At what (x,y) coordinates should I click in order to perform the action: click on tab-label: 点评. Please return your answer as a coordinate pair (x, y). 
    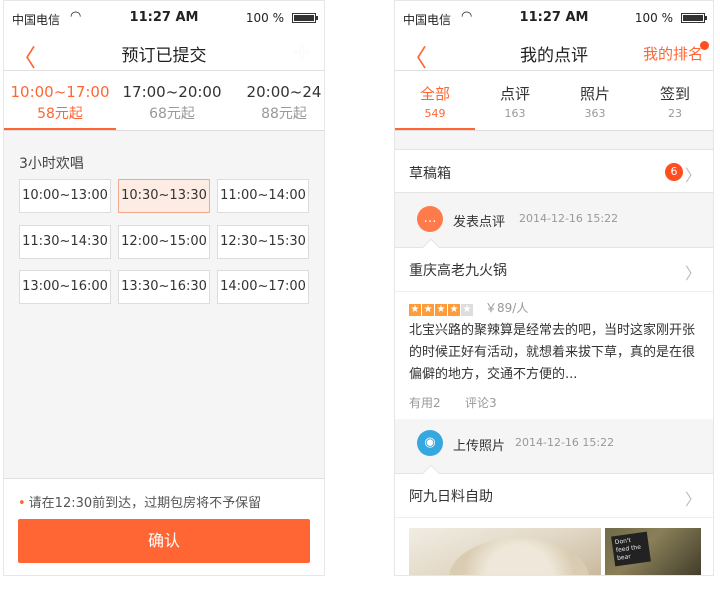
    Looking at the image, I should click on (514, 94).